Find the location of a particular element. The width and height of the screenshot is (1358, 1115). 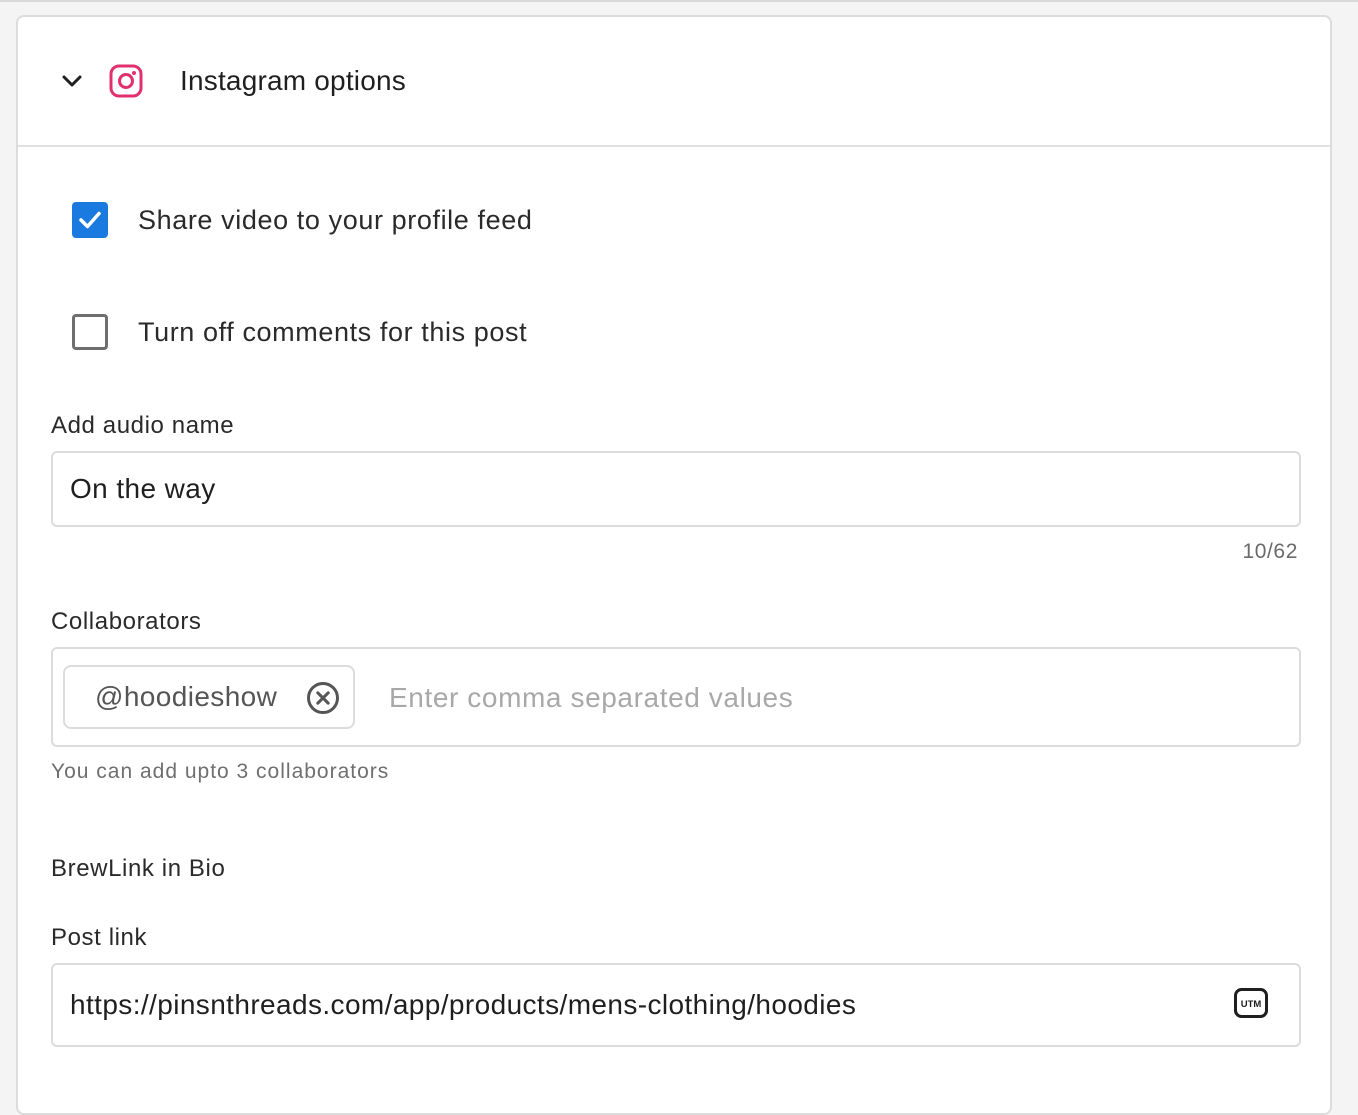

panel-title: Instagram options is located at coordinates (293, 80).